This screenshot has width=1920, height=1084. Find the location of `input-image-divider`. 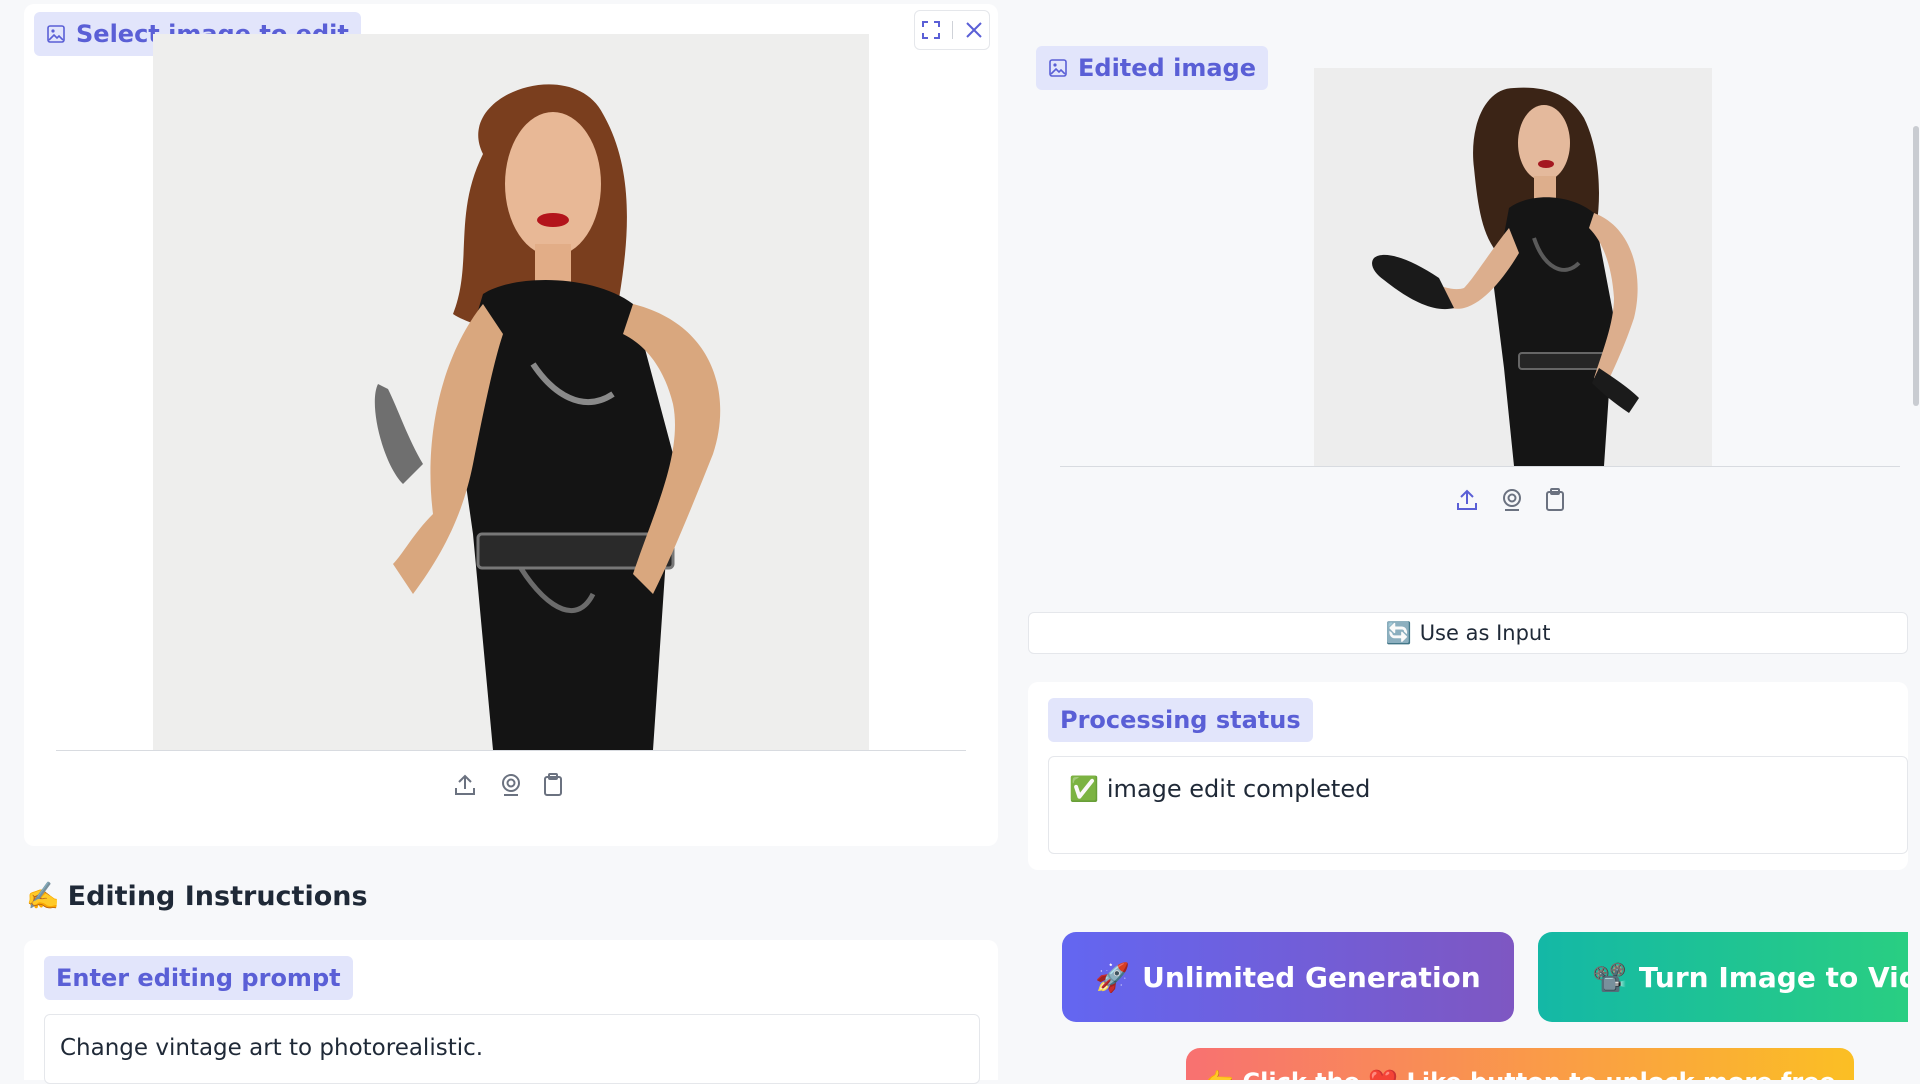

input-image-divider is located at coordinates (511, 750).